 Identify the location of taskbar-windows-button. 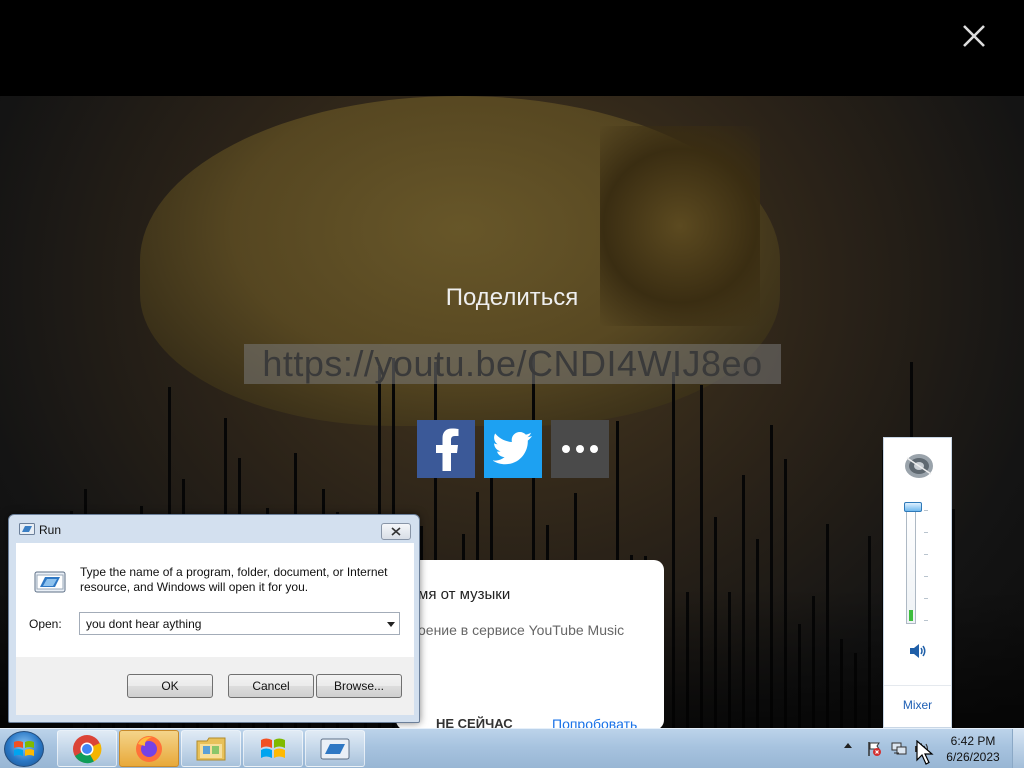
(273, 748).